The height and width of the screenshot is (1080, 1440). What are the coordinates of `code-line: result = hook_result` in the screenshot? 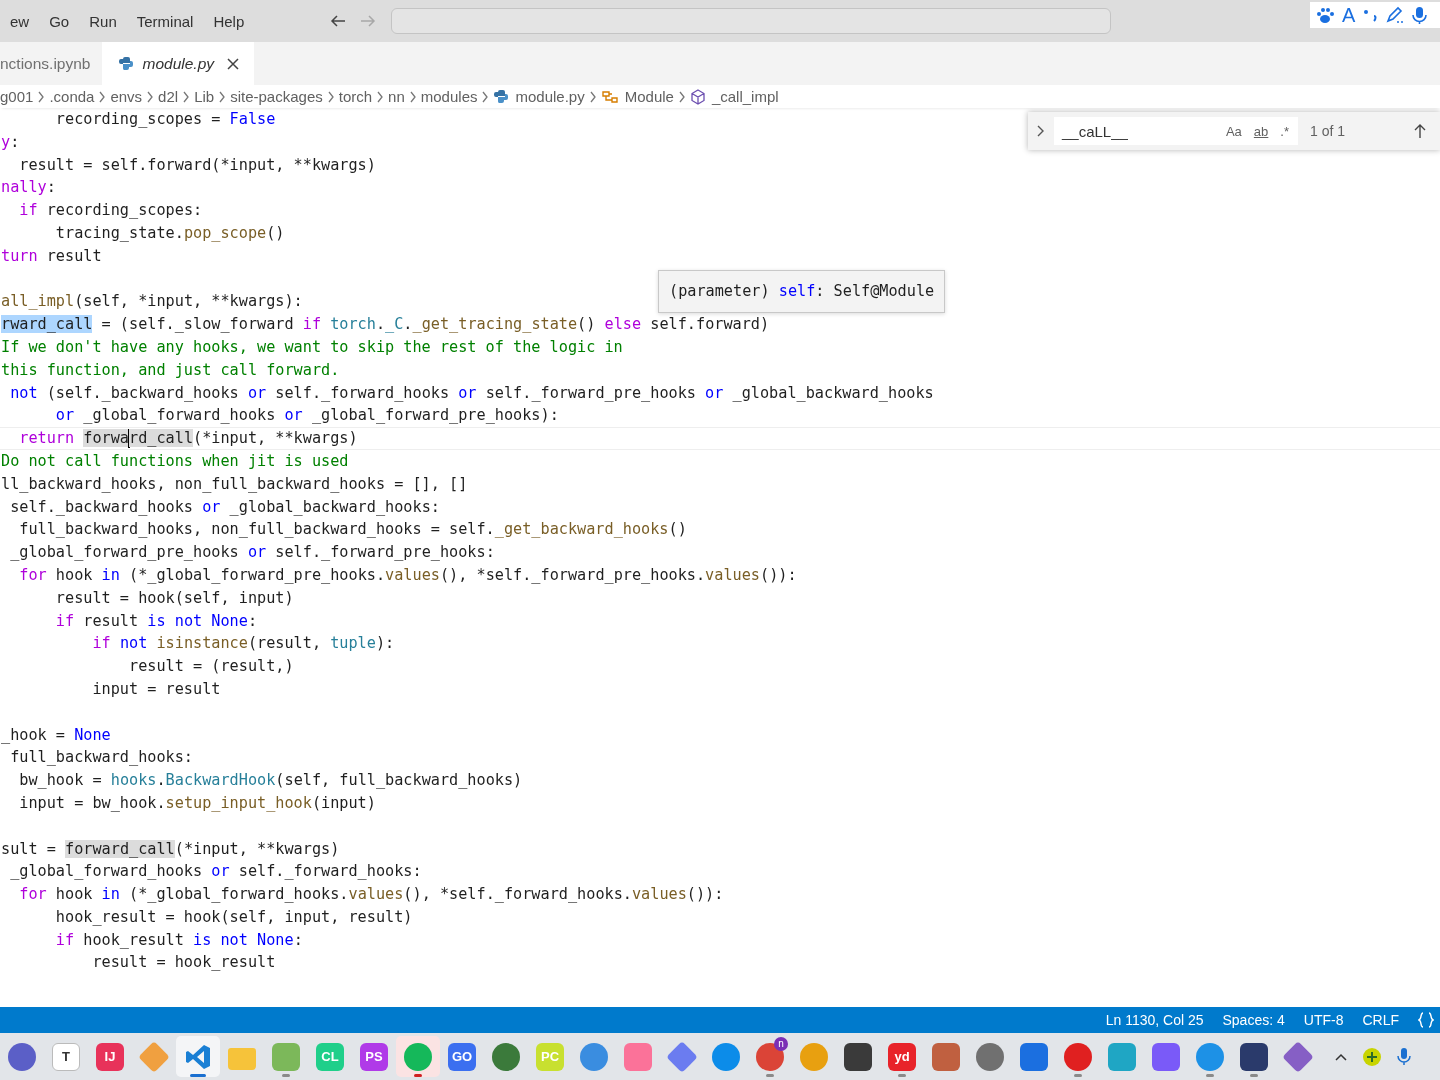 It's located at (183, 963).